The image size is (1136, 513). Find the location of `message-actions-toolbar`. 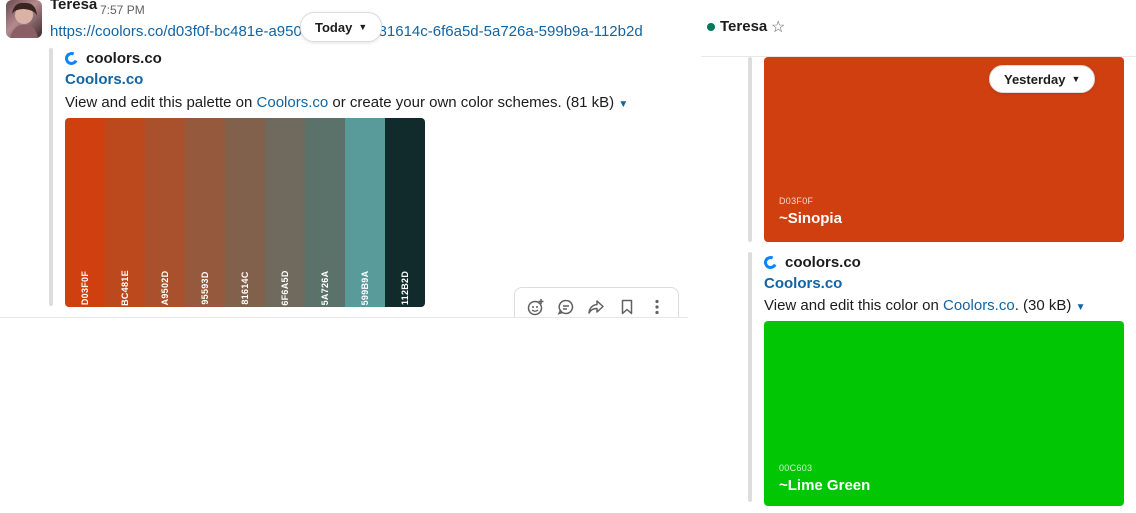

message-actions-toolbar is located at coordinates (596, 302).